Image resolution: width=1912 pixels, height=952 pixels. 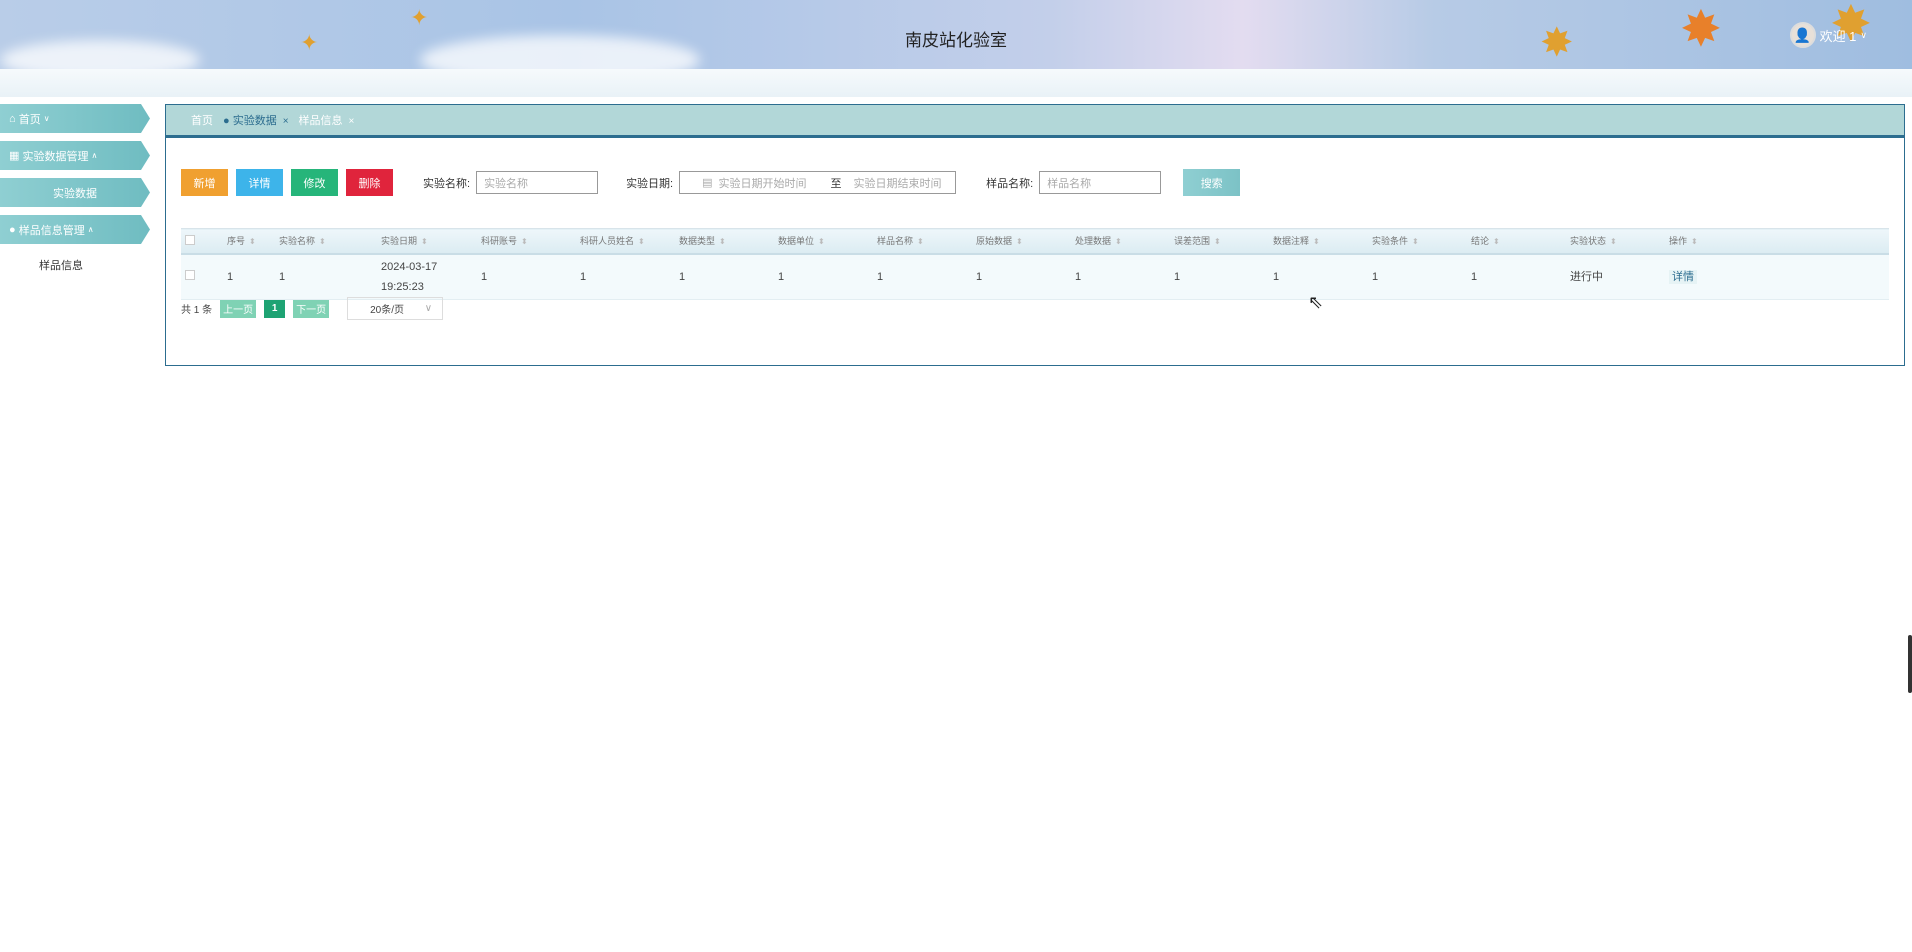 What do you see at coordinates (1828, 276) in the screenshot?
I see `table-cell` at bounding box center [1828, 276].